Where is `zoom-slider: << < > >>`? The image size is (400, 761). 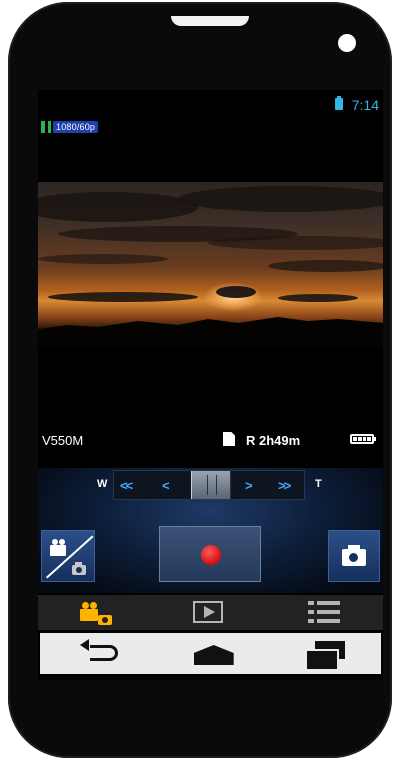
zoom-slider: << < > >> is located at coordinates (209, 485).